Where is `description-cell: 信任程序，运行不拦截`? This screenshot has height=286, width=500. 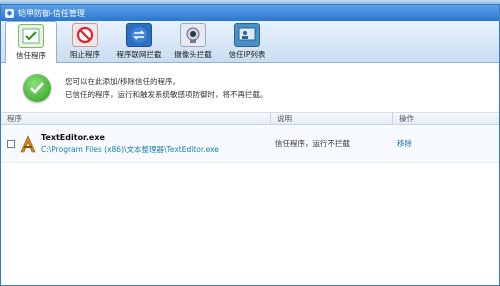 description-cell: 信任程序，运行不拦截 is located at coordinates (312, 143).